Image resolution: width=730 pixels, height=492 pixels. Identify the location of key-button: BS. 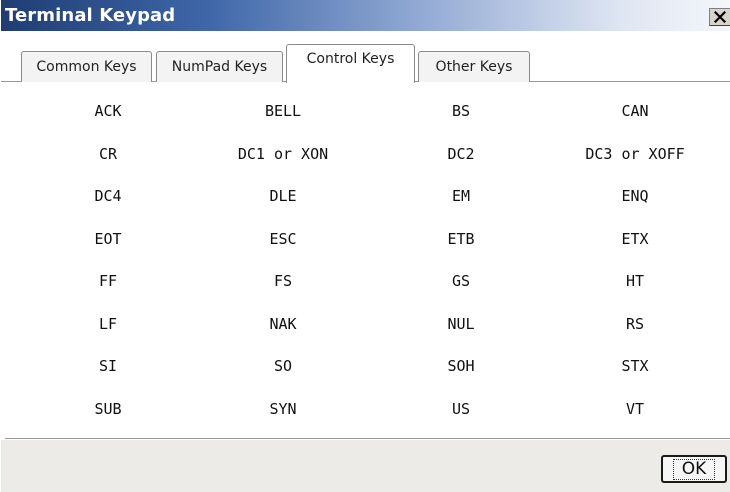
(461, 111).